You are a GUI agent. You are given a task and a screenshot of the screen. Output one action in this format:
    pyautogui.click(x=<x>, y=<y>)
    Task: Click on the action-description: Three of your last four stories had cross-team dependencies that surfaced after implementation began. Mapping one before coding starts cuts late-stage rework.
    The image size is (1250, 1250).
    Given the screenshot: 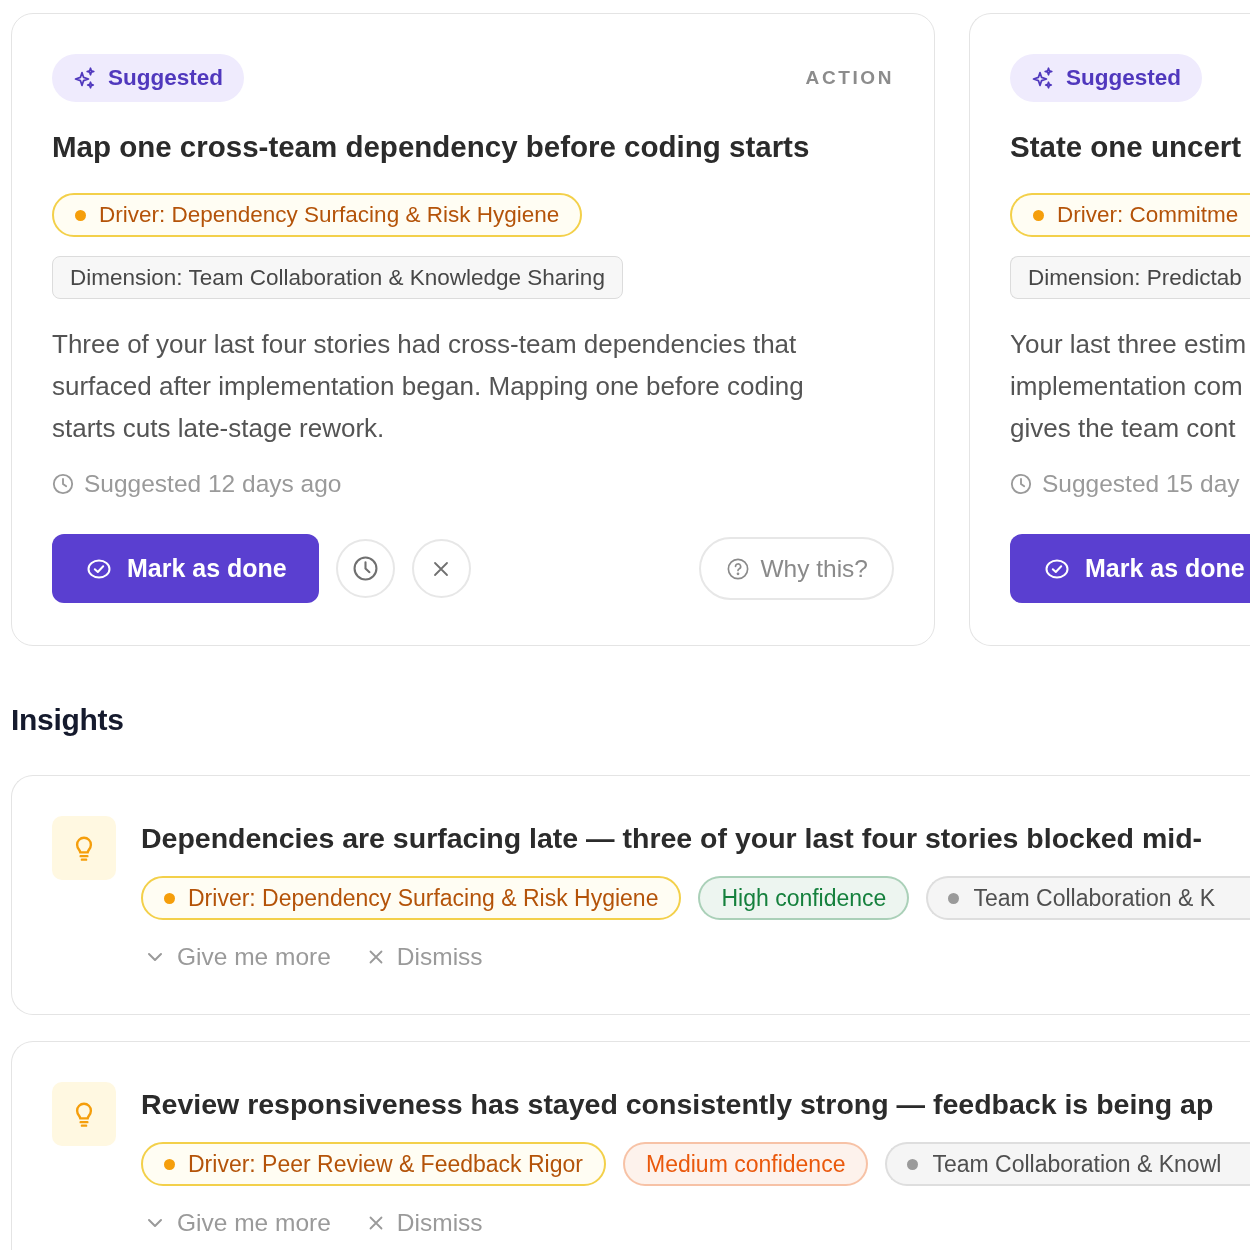 What is the action you would take?
    pyautogui.click(x=428, y=386)
    